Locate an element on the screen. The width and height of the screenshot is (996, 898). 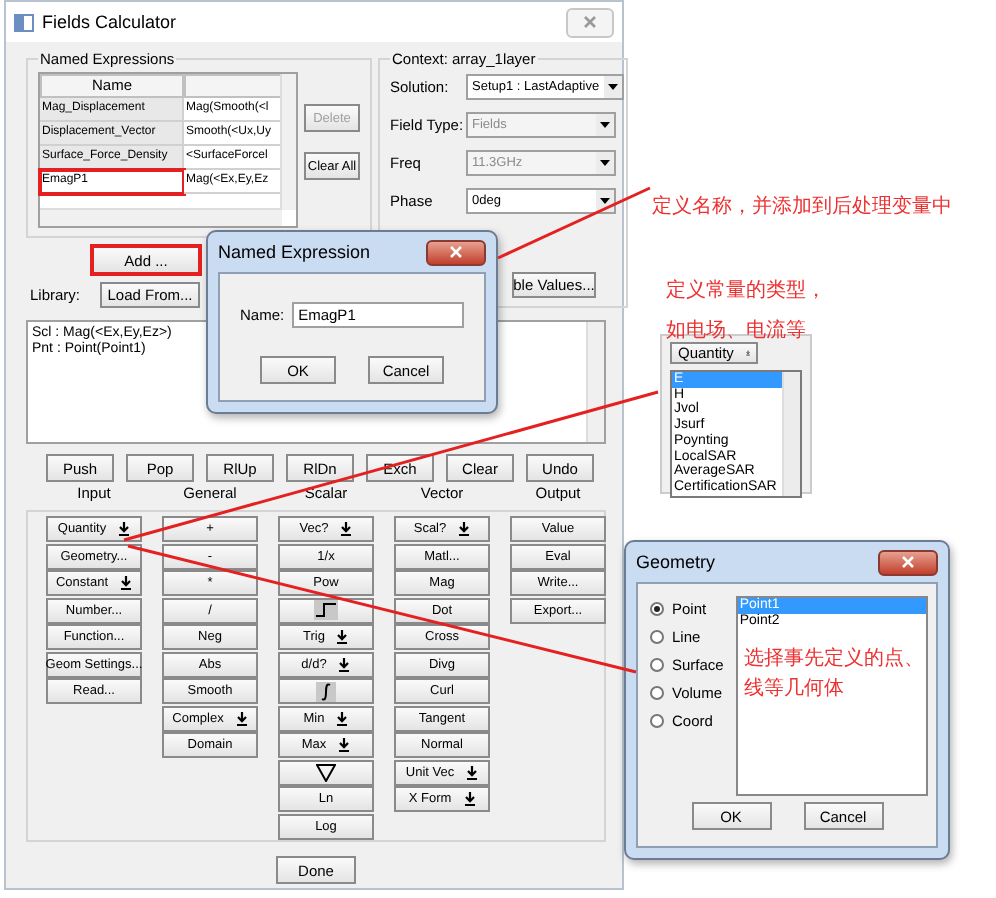
dialog-title: Geometry is located at coordinates (676, 562).